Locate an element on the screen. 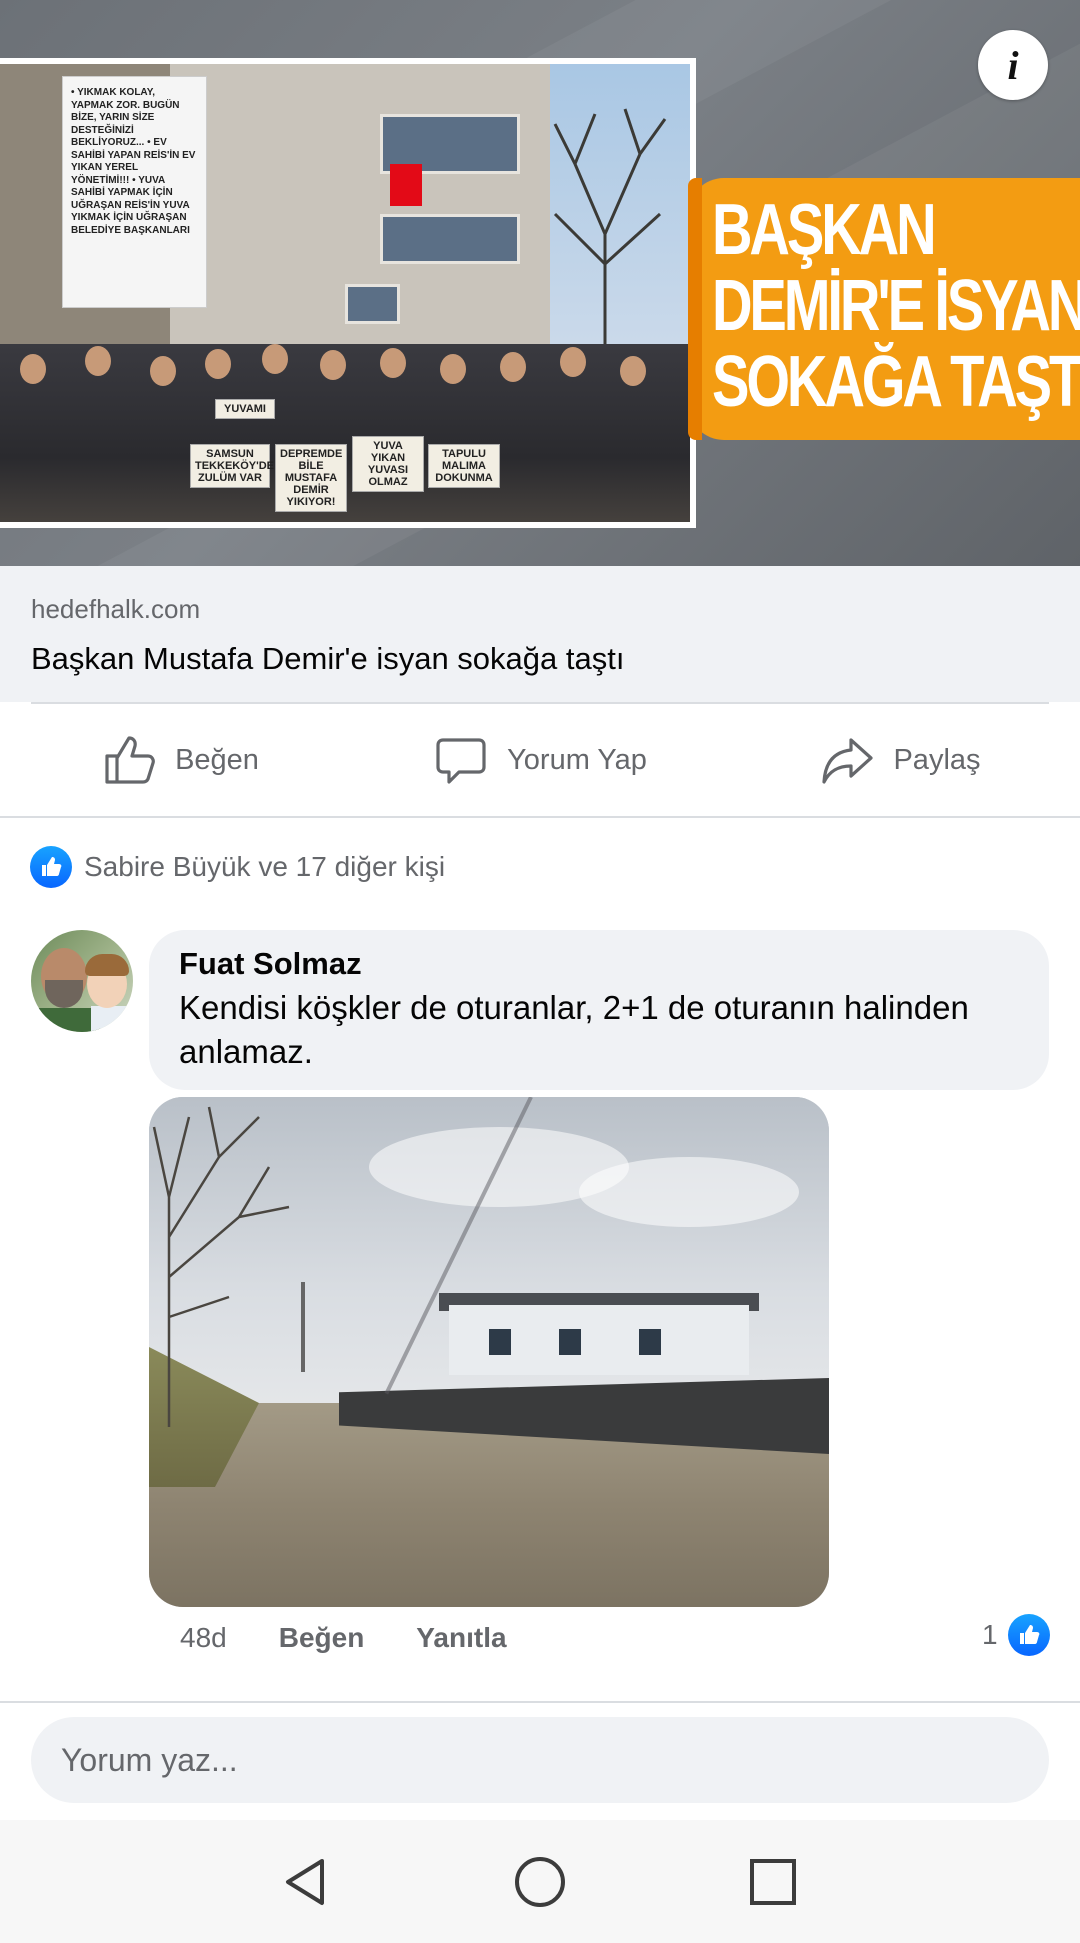 The width and height of the screenshot is (1080, 1943). protest-sign: SAMSUN TEKKEKÖY'DE ZULÜM VAR is located at coordinates (232, 466).